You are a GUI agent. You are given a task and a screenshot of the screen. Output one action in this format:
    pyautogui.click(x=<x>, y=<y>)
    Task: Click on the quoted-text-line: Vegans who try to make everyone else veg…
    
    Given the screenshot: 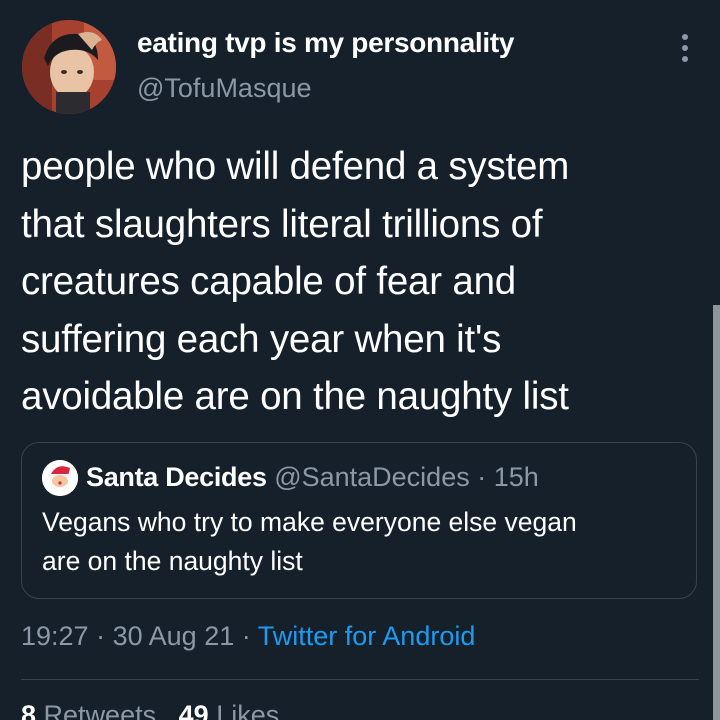 What is the action you would take?
    pyautogui.click(x=309, y=522)
    